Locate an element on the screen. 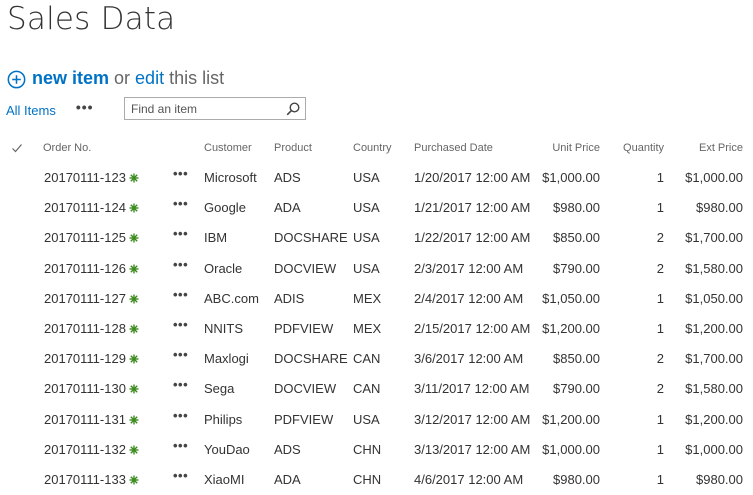 This screenshot has height=495, width=753. order-number-cell: 20170111-127 is located at coordinates (91, 298).